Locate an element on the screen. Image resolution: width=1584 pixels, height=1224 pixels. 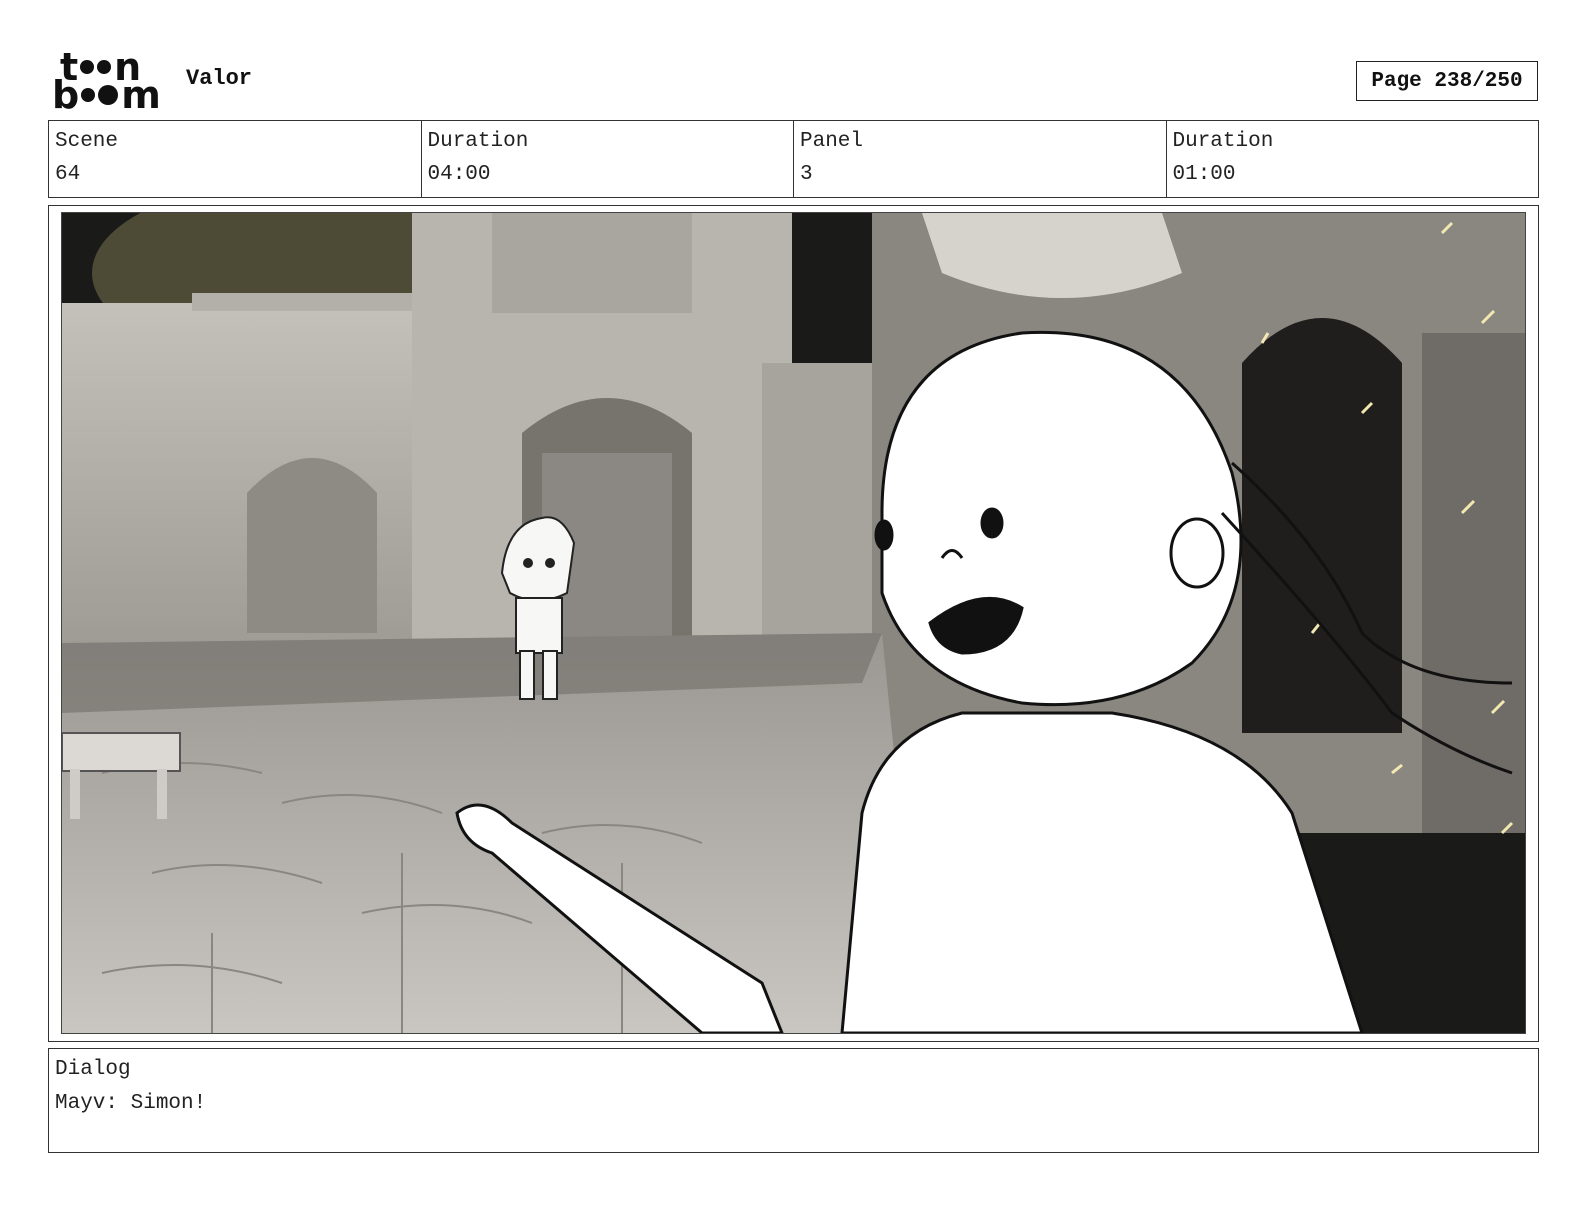
logo-letter-m: m is located at coordinates (141, 95).